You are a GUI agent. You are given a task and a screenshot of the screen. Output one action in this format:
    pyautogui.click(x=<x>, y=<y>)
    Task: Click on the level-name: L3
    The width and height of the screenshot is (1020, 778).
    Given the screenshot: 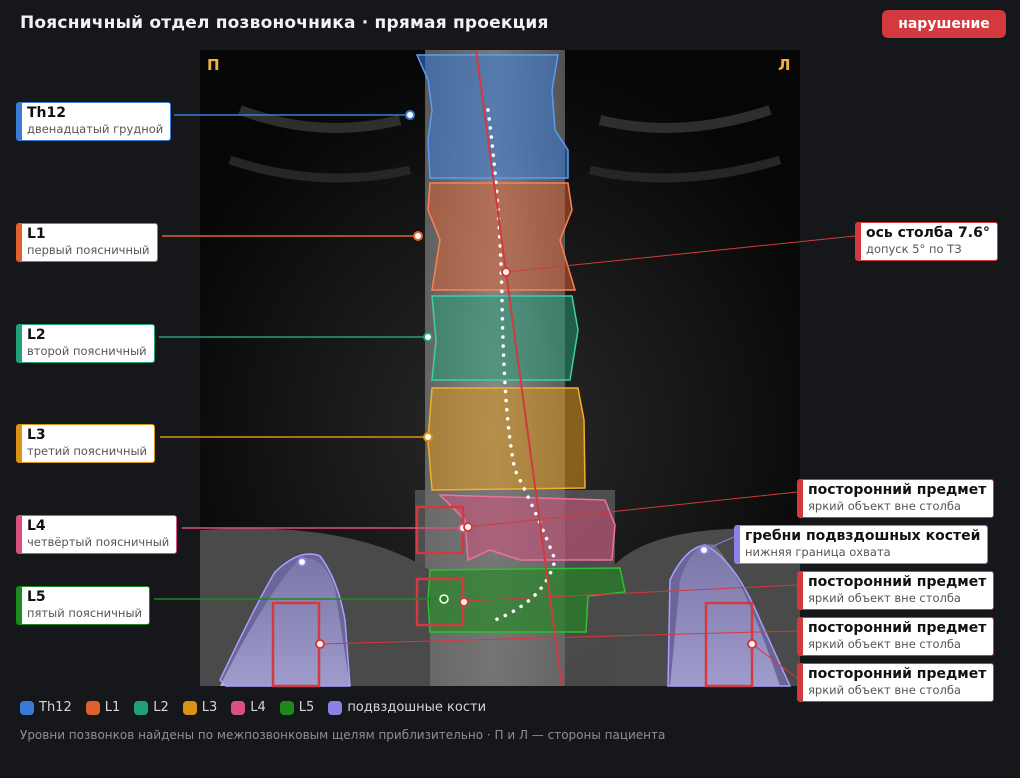 What is the action you would take?
    pyautogui.click(x=36, y=435)
    